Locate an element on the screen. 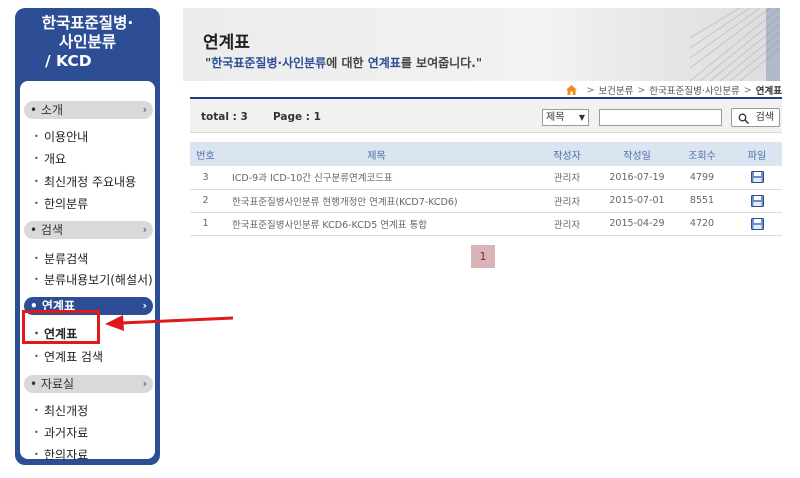  row-number: 1 is located at coordinates (205, 224).